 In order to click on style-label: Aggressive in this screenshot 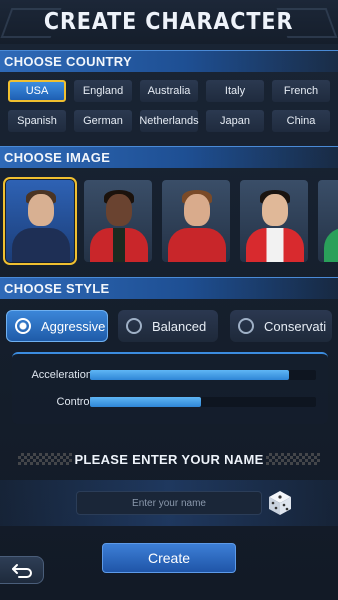, I will do `click(73, 326)`.